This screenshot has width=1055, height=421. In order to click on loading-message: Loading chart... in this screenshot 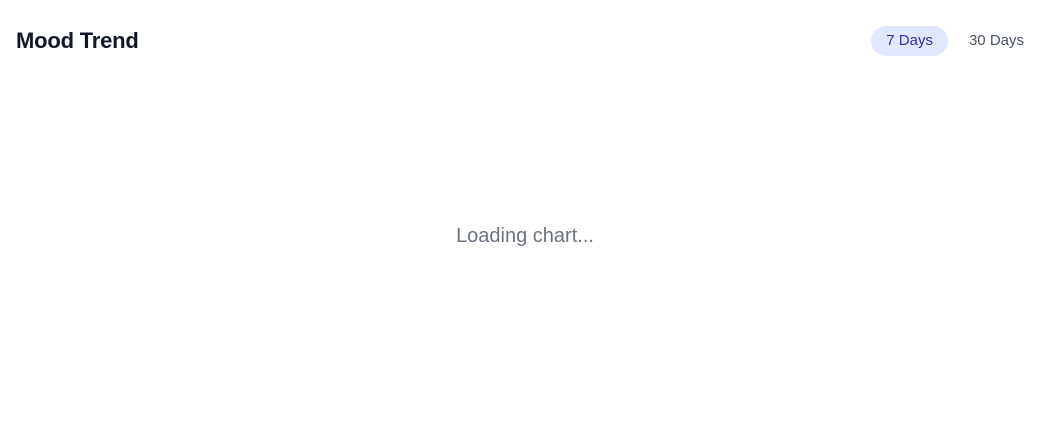, I will do `click(525, 236)`.